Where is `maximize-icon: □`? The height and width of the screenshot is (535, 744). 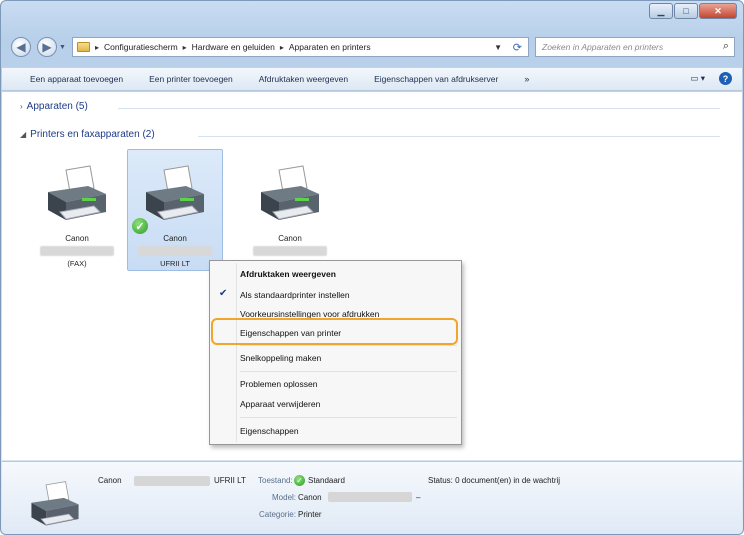
maximize-icon: □ is located at coordinates (686, 11).